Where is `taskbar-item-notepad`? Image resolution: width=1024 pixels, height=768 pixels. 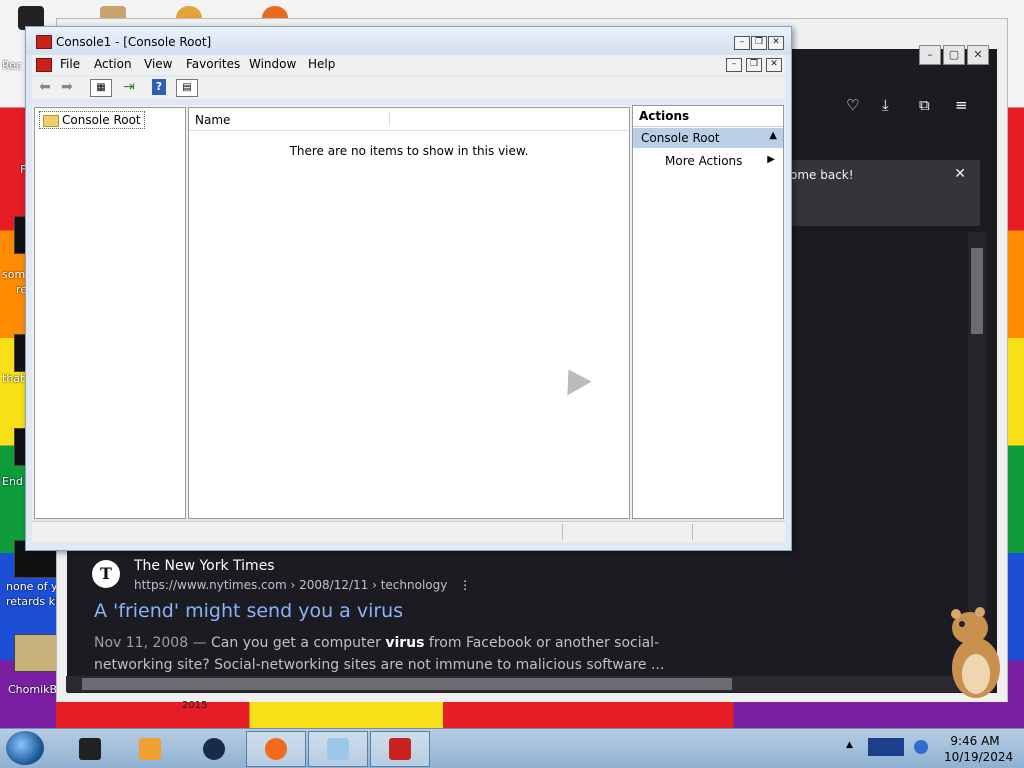
taskbar-item-notepad is located at coordinates (338, 749).